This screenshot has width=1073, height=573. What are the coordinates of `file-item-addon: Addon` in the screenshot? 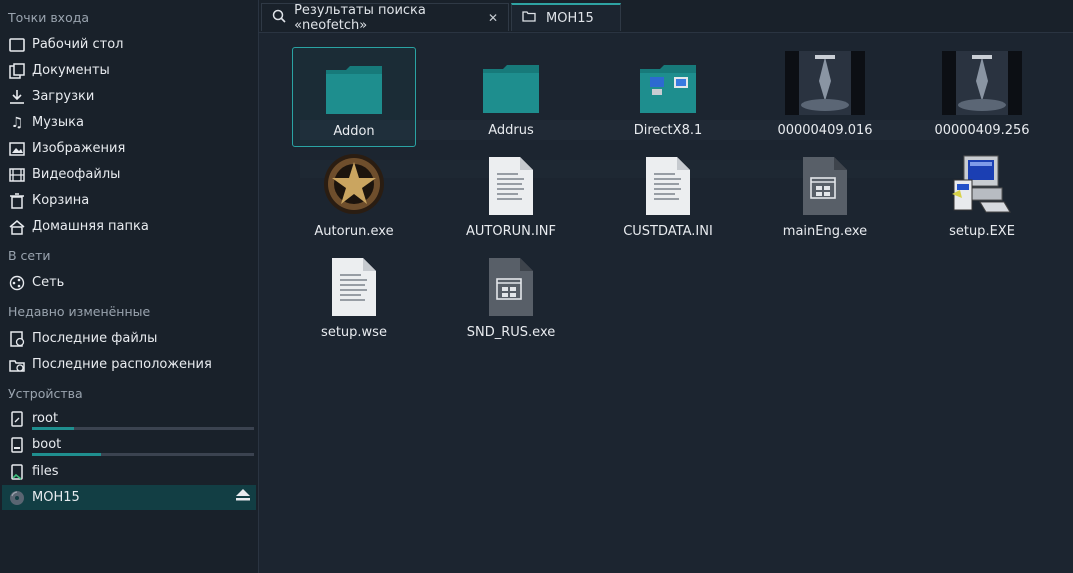 It's located at (354, 97).